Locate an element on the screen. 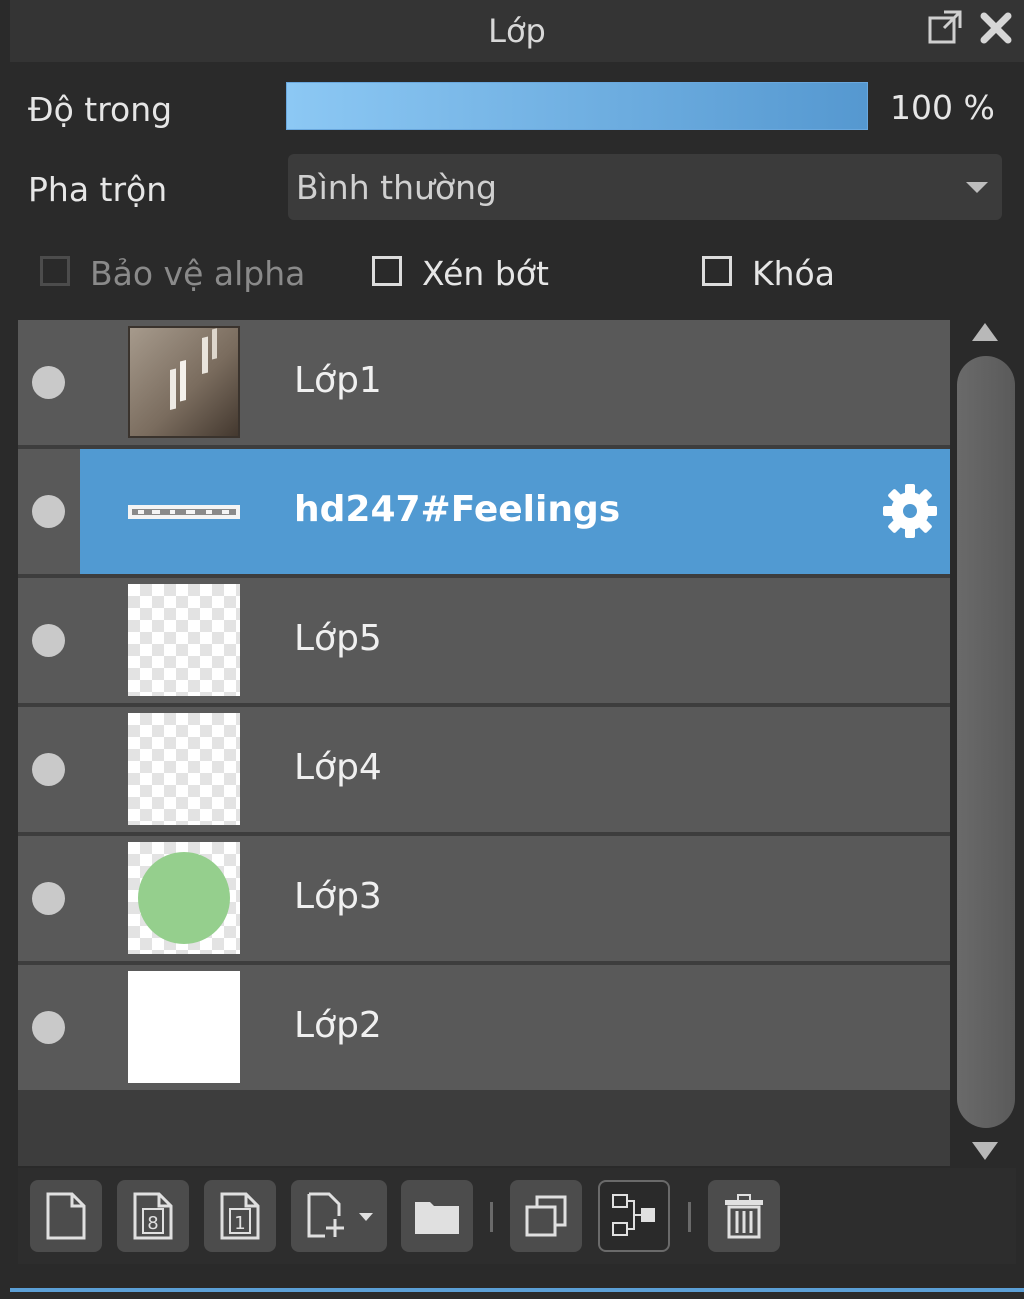 The image size is (1024, 1299). layer-row-selected: hd247#Feelings is located at coordinates (484, 511).